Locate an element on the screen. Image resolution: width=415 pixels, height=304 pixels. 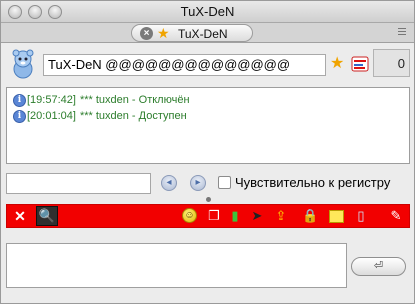
files-icon: ❐ is located at coordinates (214, 216).